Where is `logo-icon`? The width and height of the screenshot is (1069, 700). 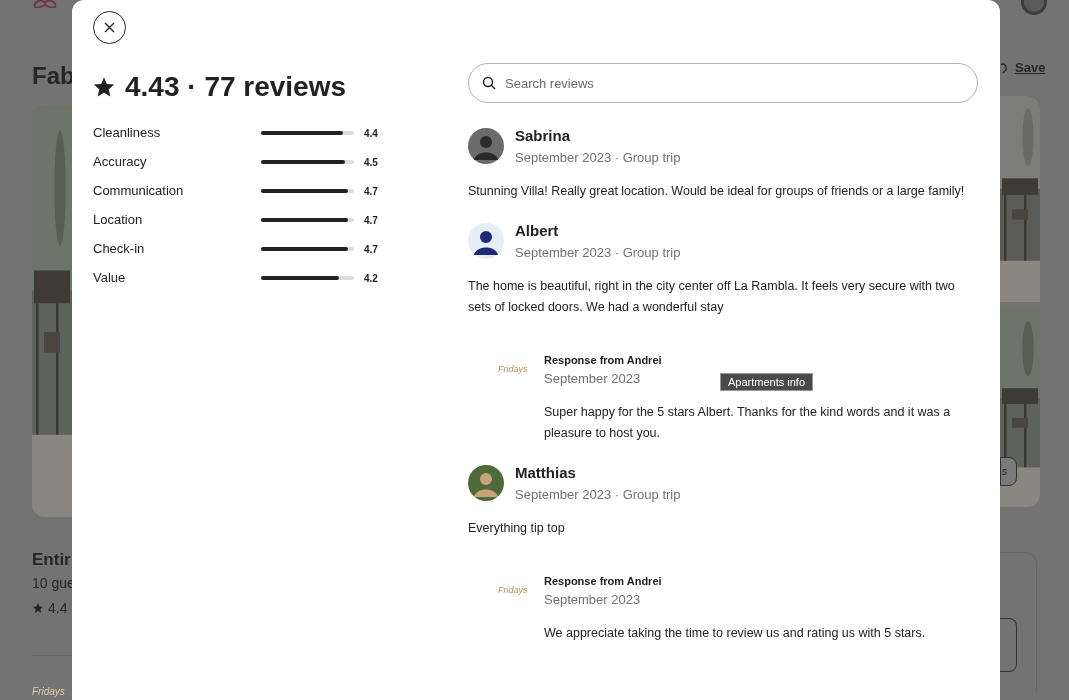 logo-icon is located at coordinates (45, 4).